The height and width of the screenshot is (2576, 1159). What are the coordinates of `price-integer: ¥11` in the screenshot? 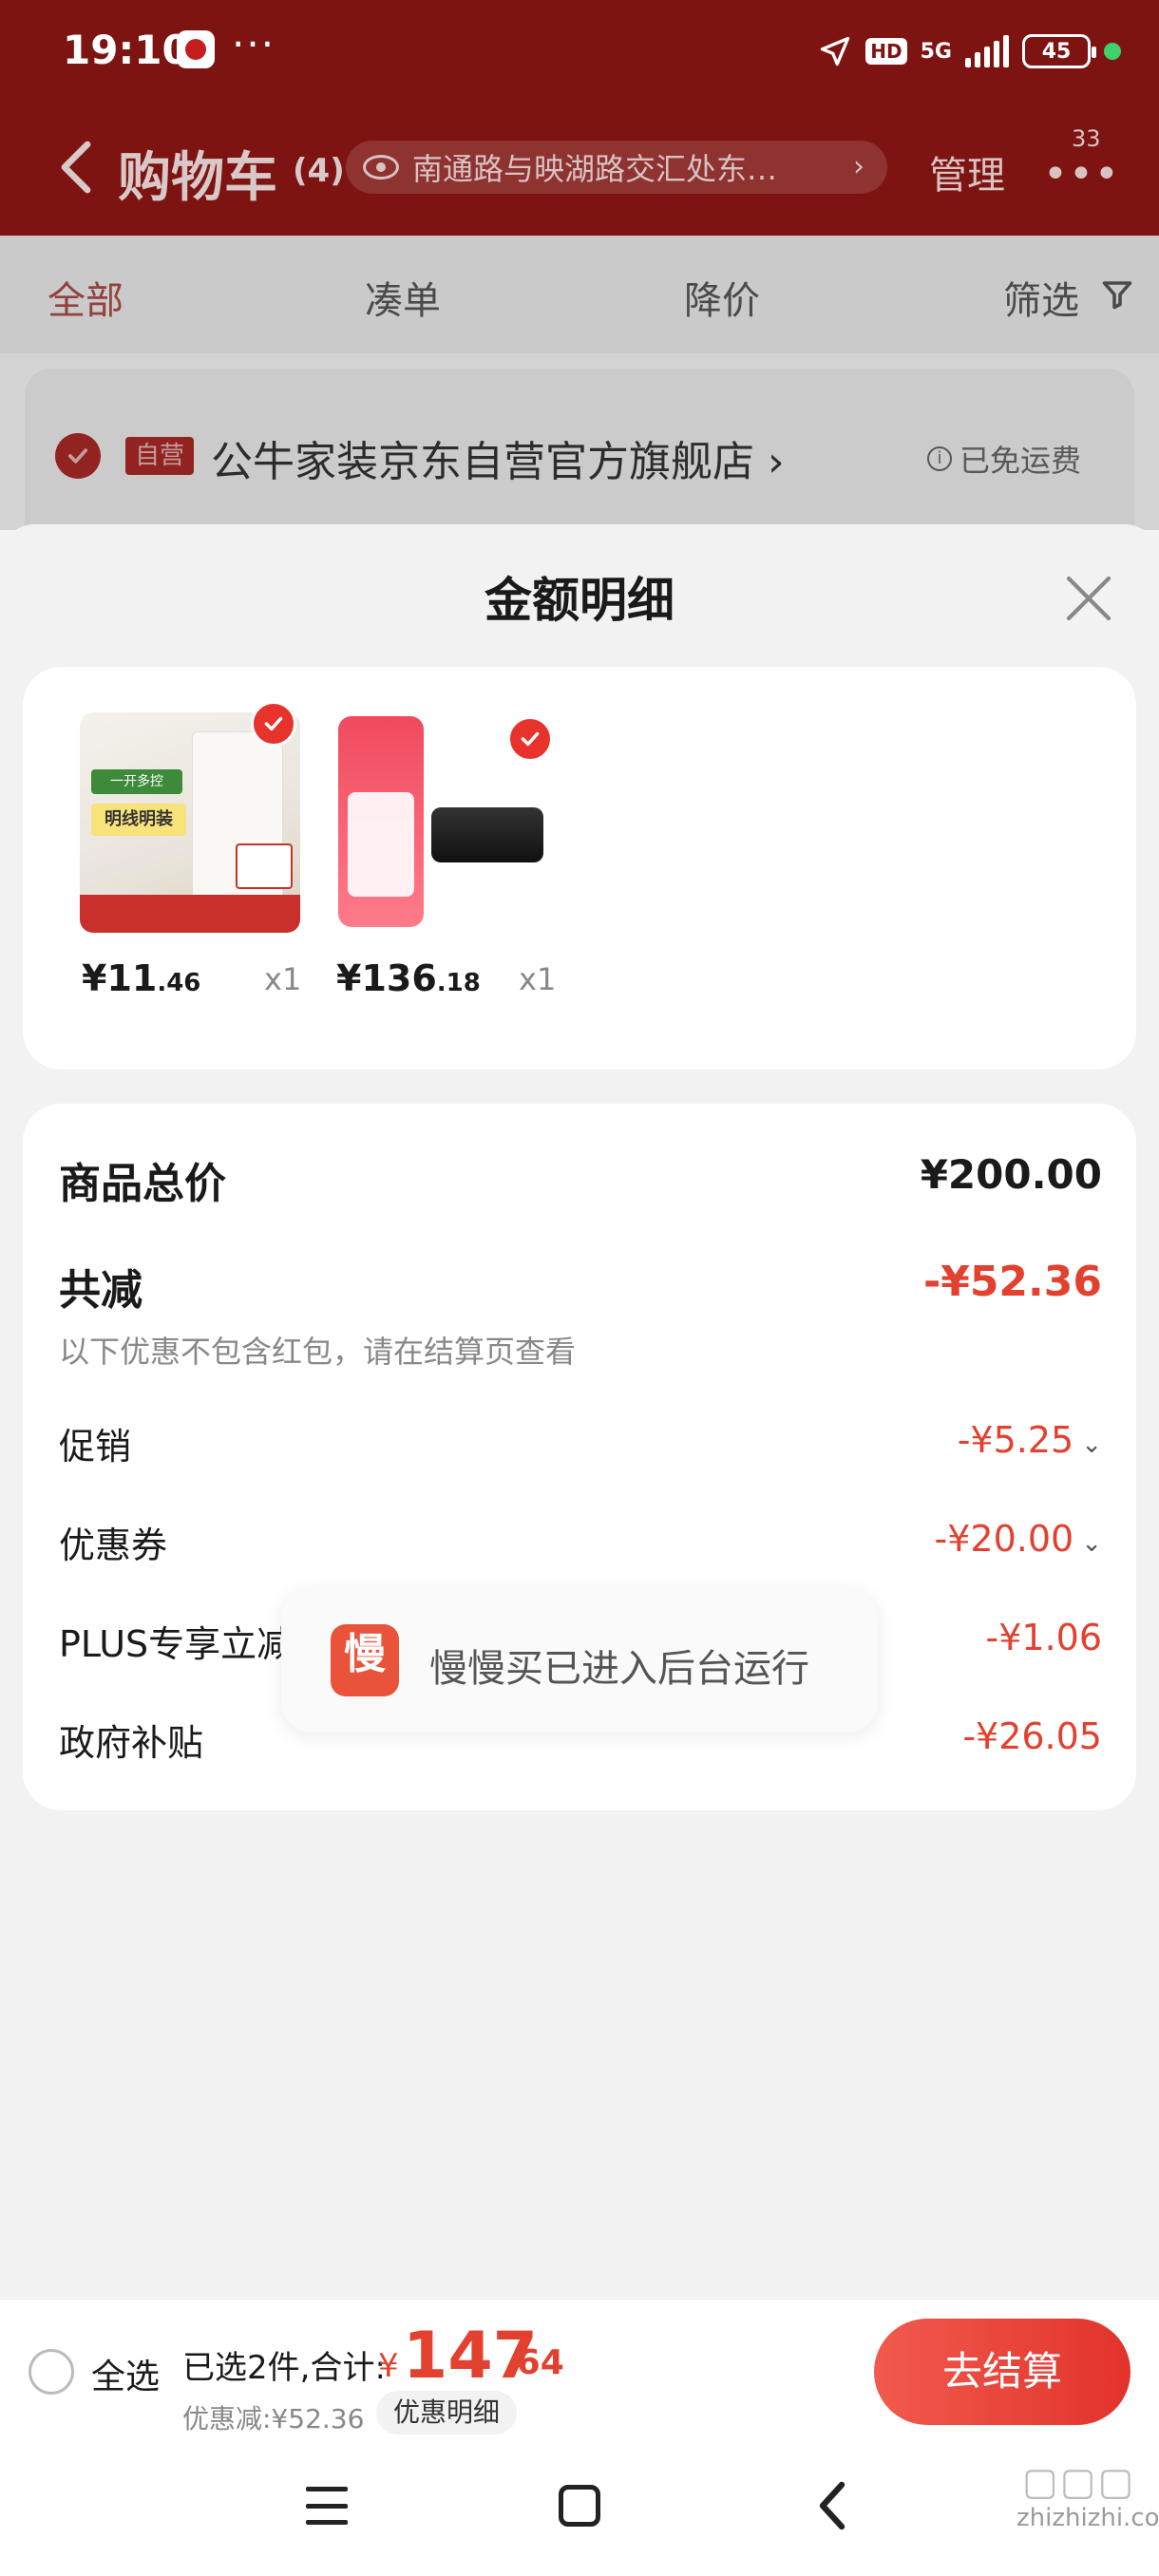 It's located at (120, 978).